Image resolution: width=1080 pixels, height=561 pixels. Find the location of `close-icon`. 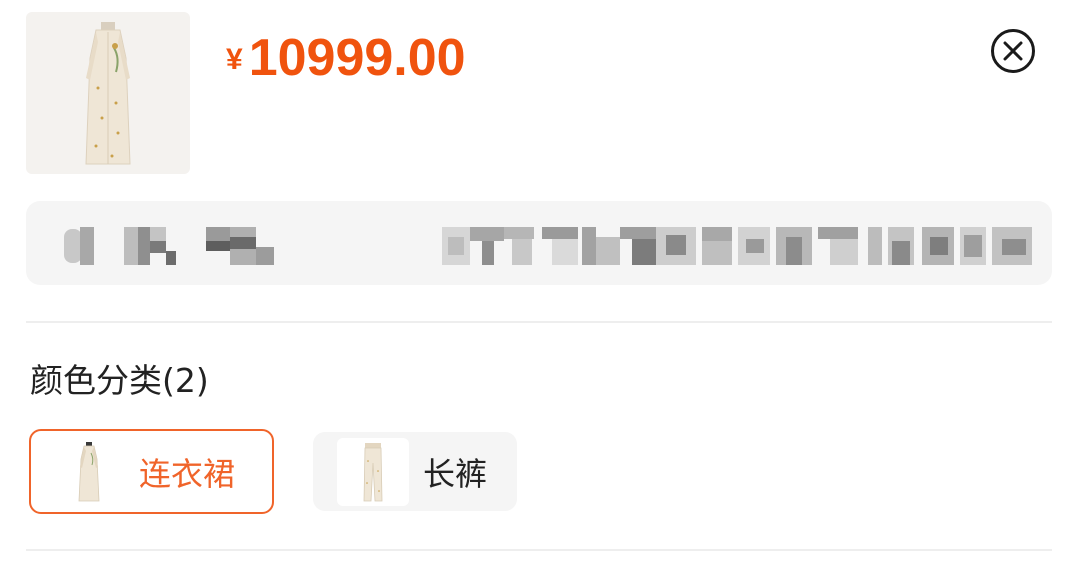

close-icon is located at coordinates (1013, 51).